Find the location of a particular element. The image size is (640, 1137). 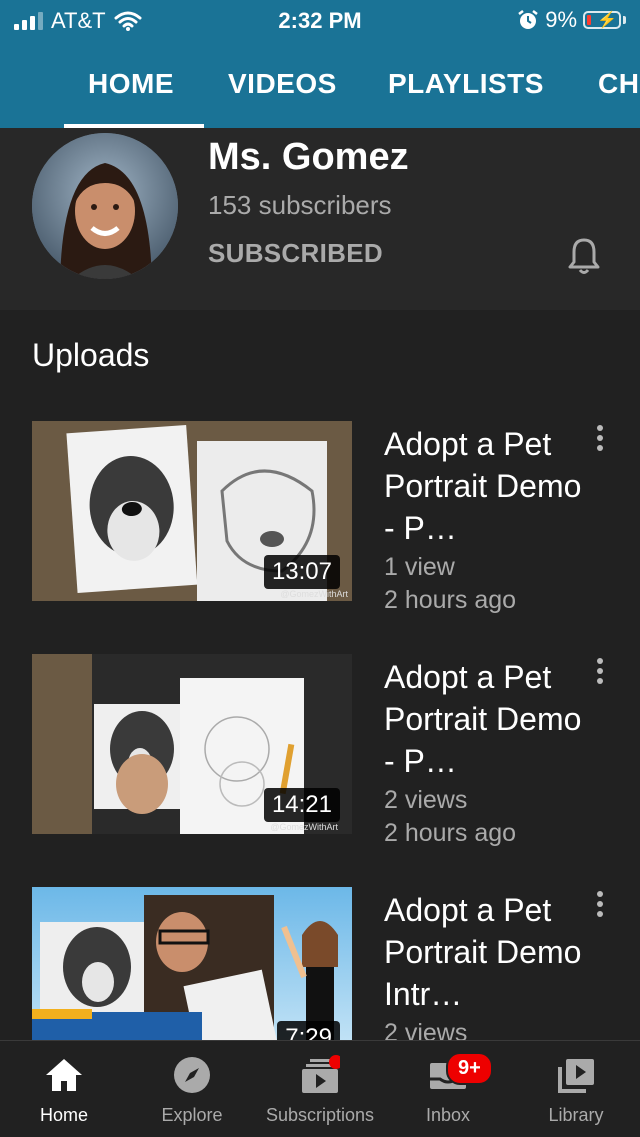

tab-home: HOME is located at coordinates (131, 84).